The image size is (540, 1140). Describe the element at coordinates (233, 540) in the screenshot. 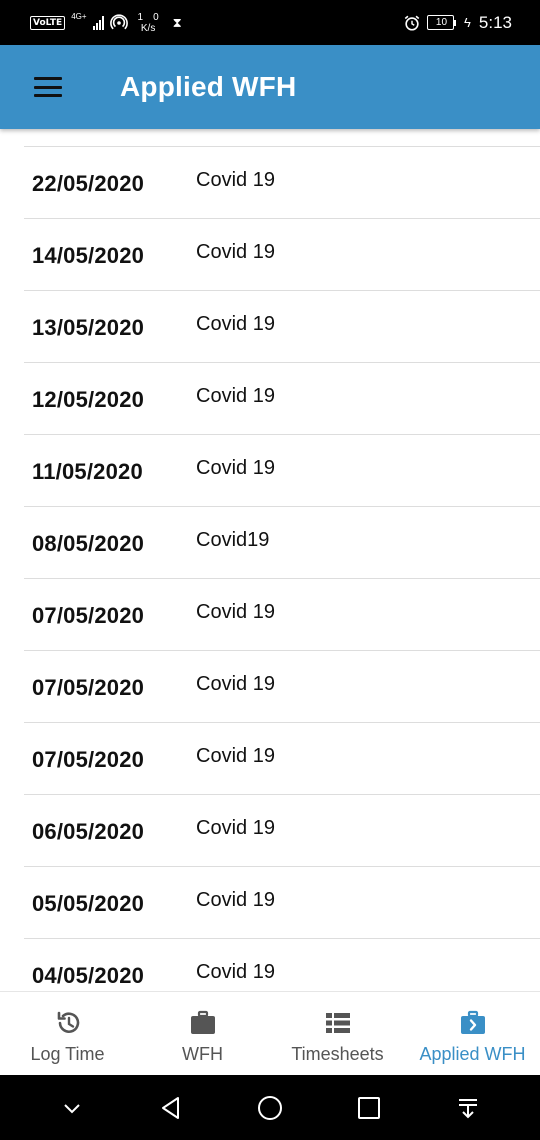

I see `wfh-reason: Covid19` at that location.